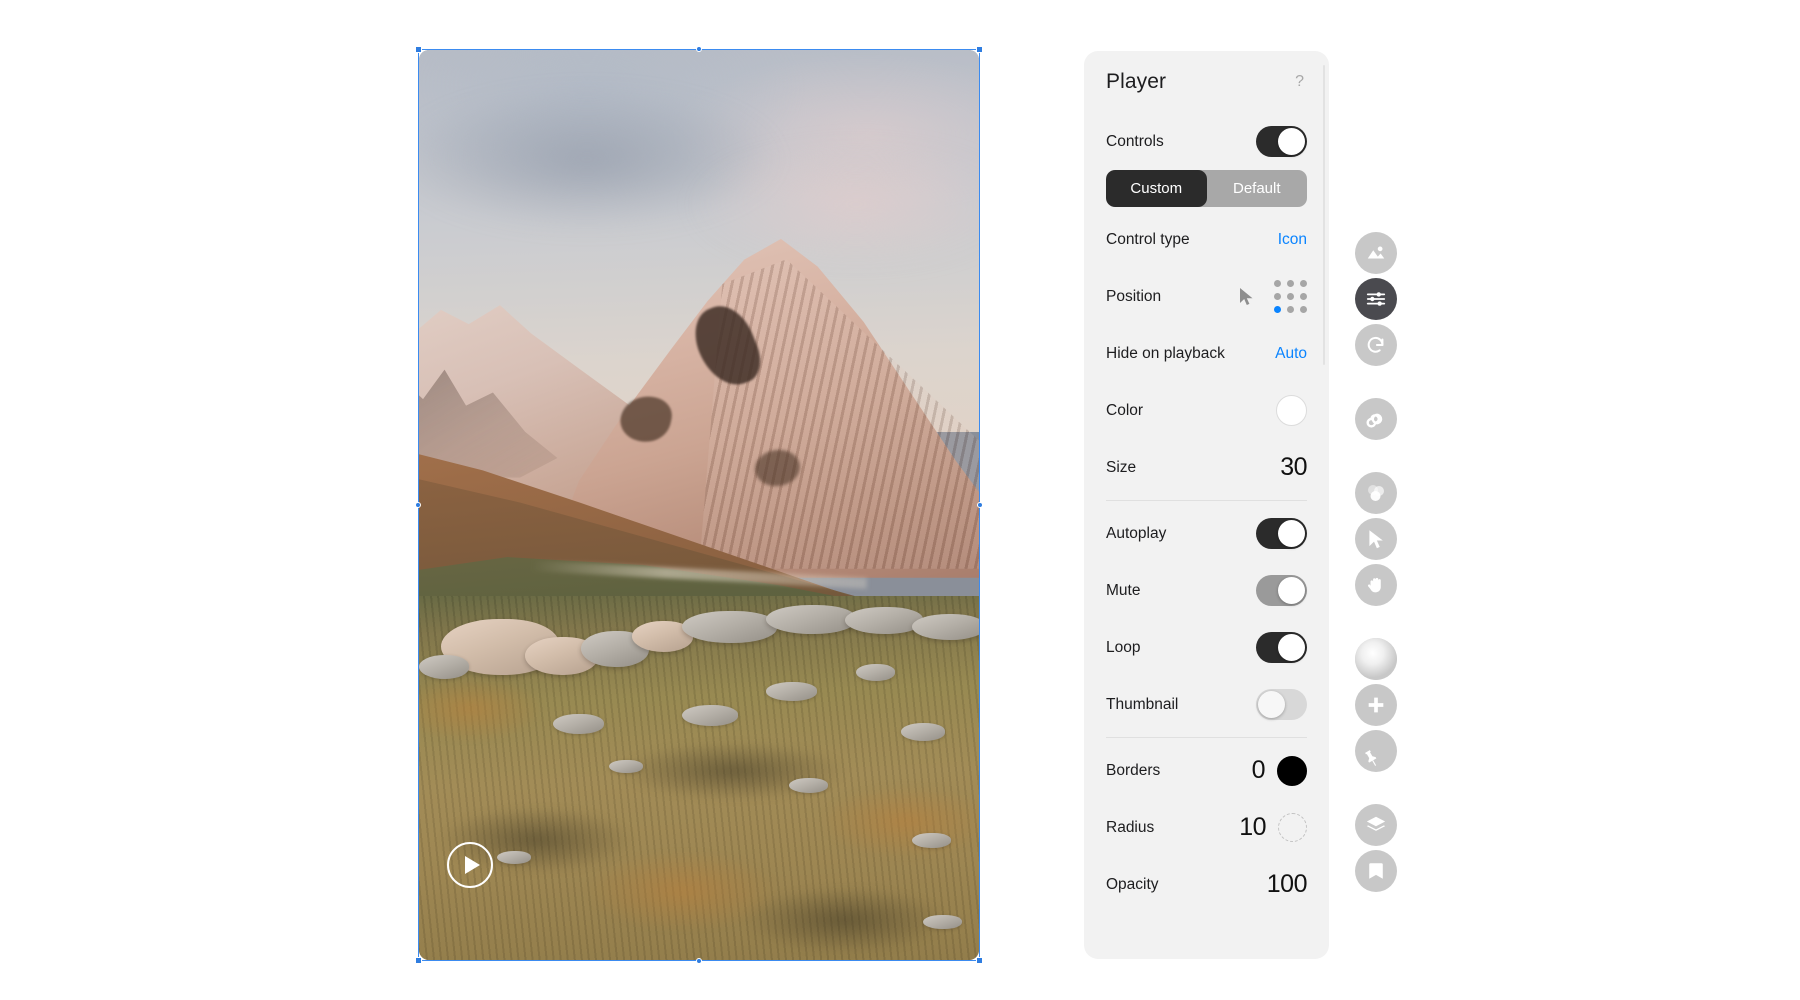 This screenshot has height=1000, width=1800. What do you see at coordinates (1125, 410) in the screenshot?
I see `color-label: Color` at bounding box center [1125, 410].